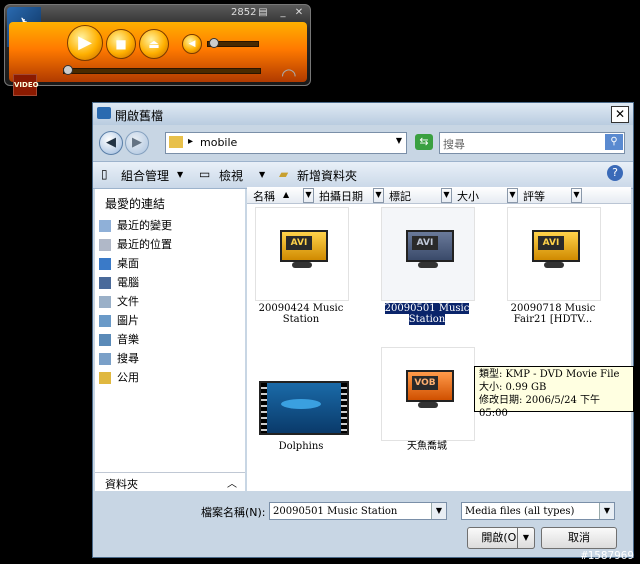 This screenshot has height=564, width=640. What do you see at coordinates (513, 387) in the screenshot?
I see `tooltip-size: 大小: 0.99 GB` at bounding box center [513, 387].